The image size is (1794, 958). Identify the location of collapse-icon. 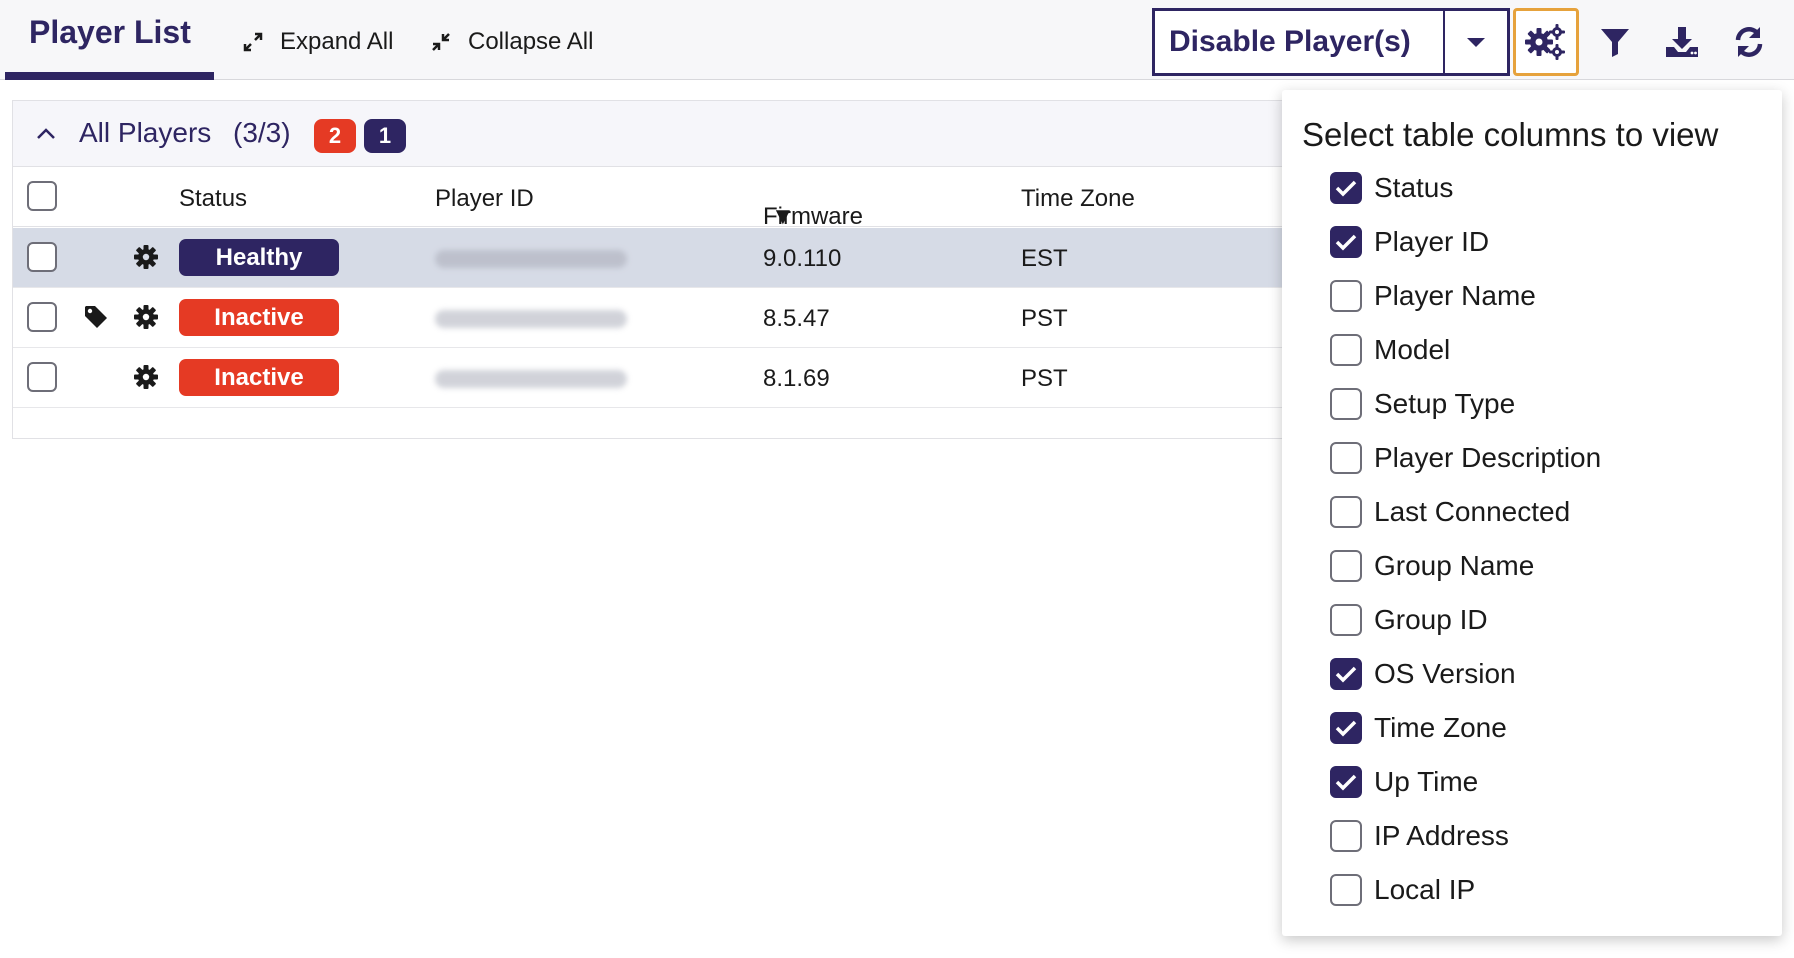
(441, 42).